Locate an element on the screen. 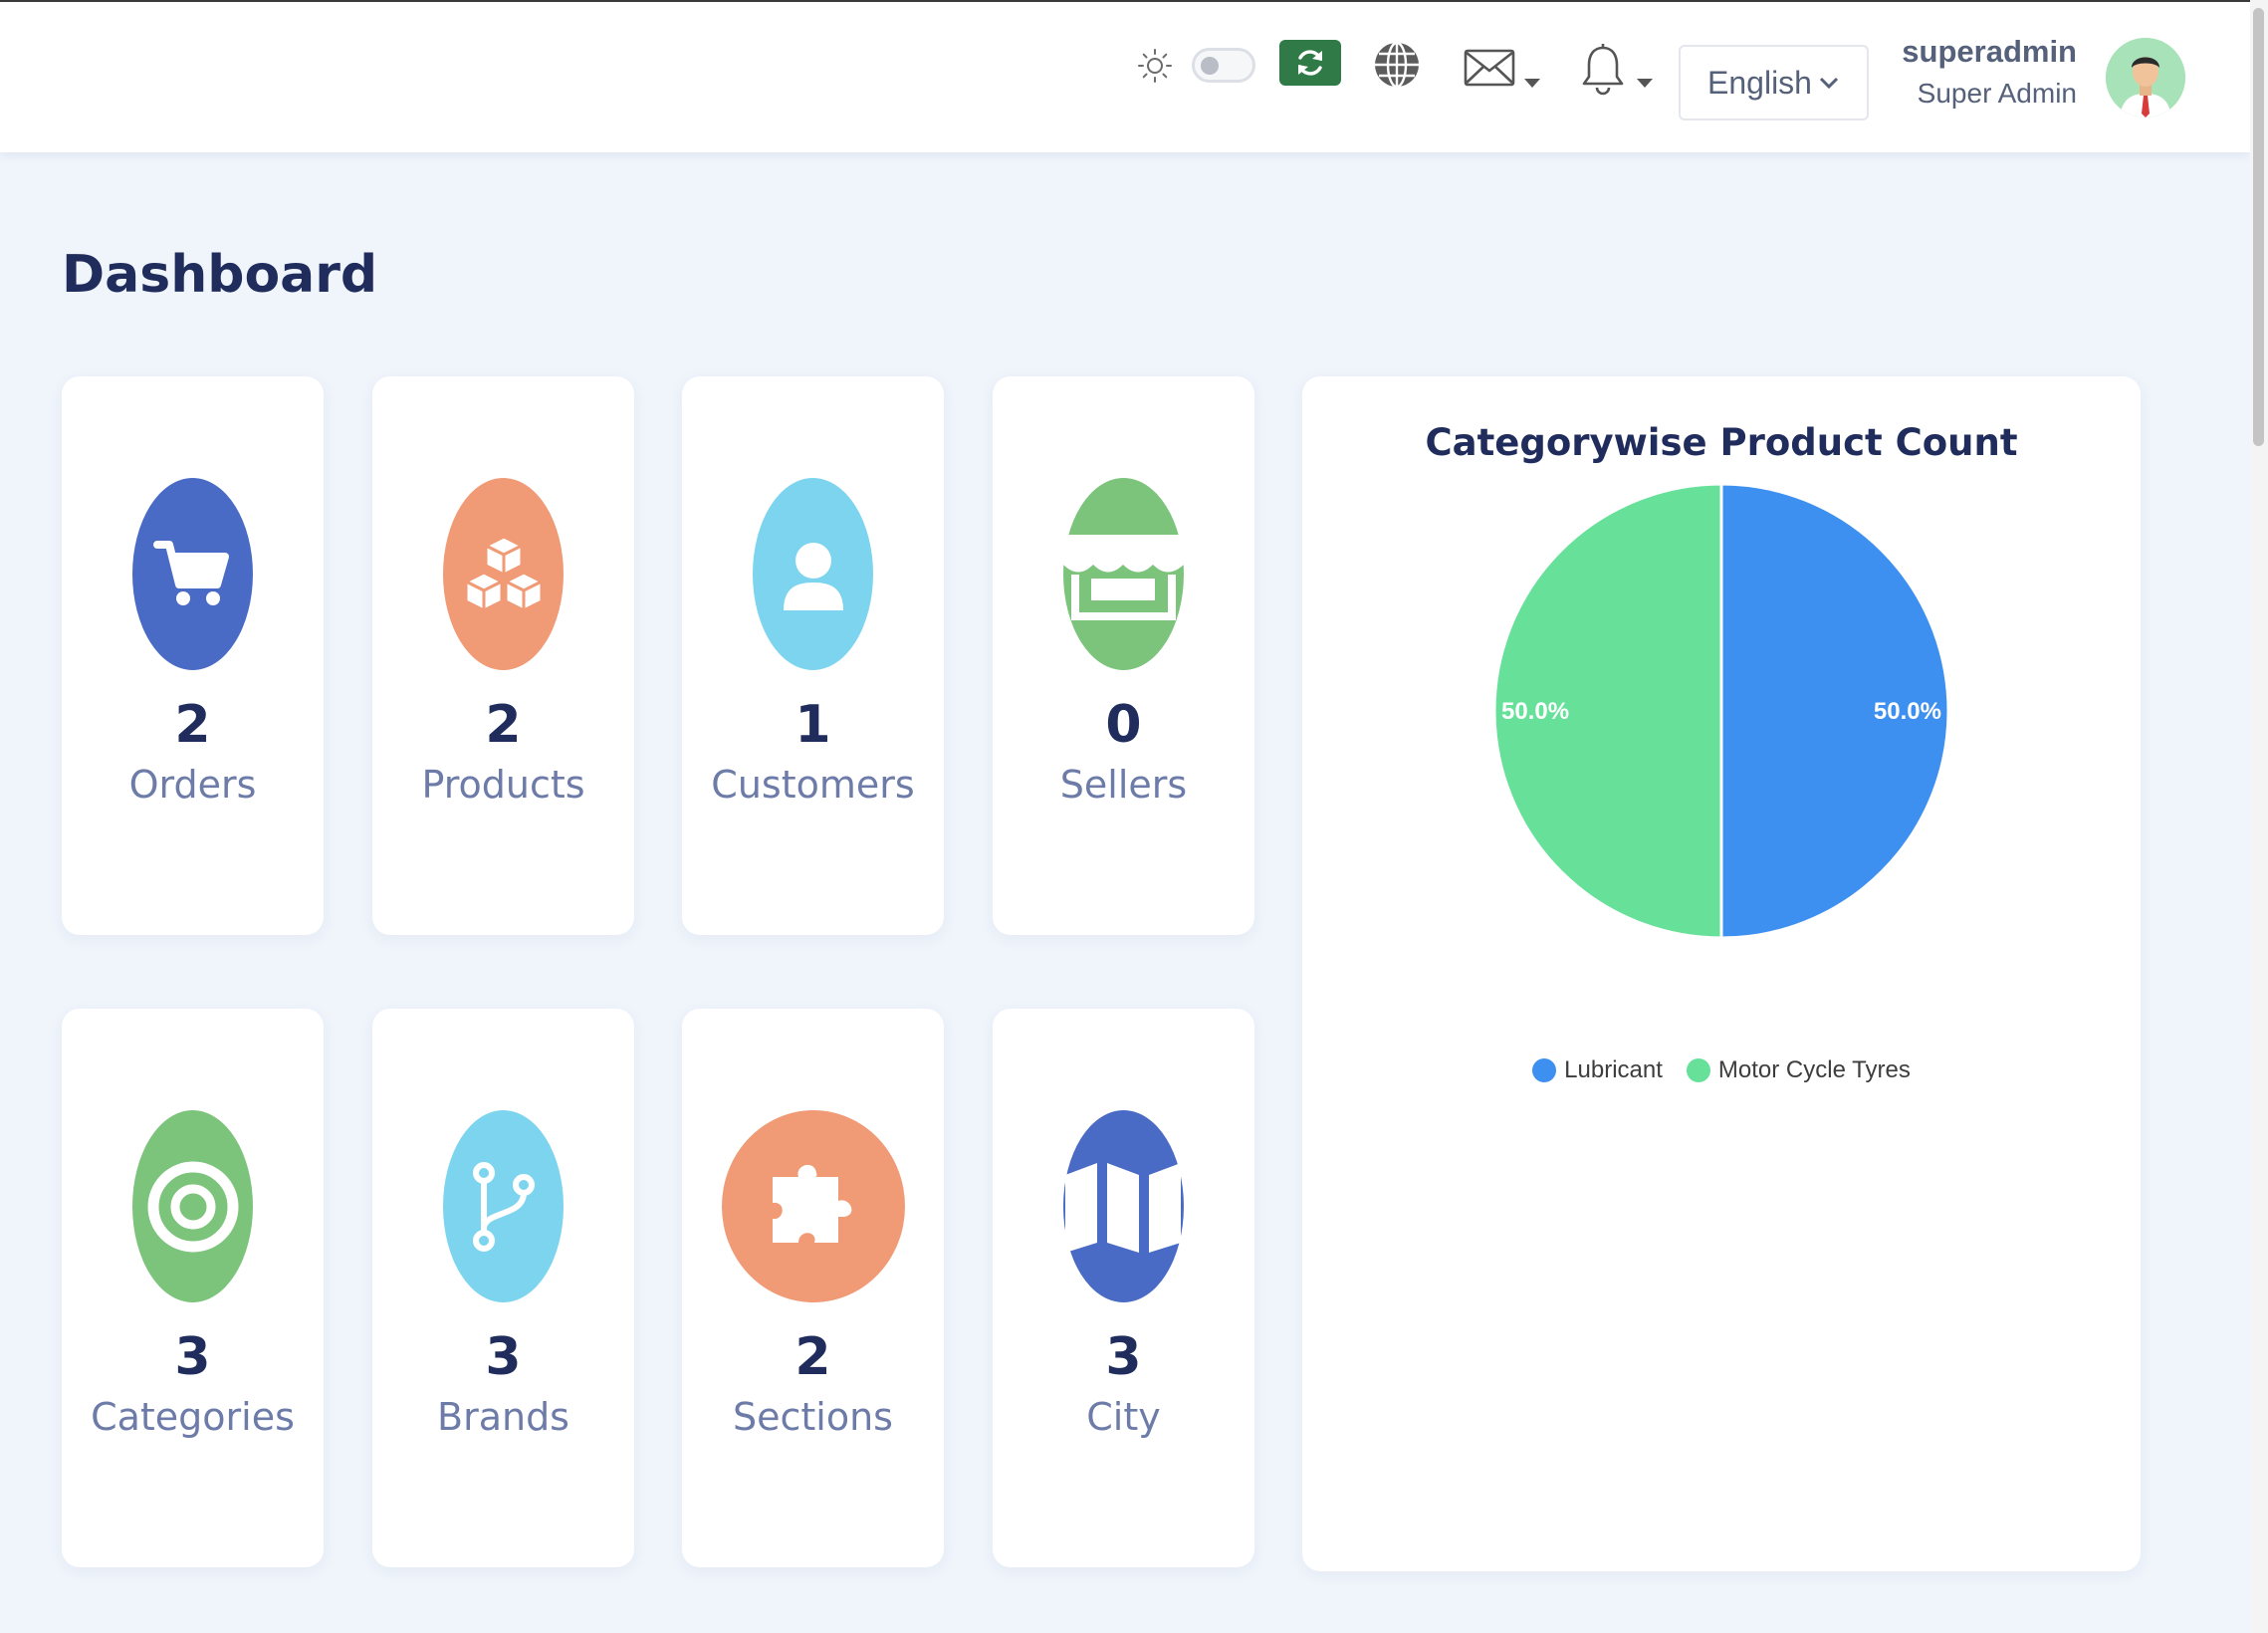 This screenshot has height=1633, width=2268. branch-icon is located at coordinates (504, 1206).